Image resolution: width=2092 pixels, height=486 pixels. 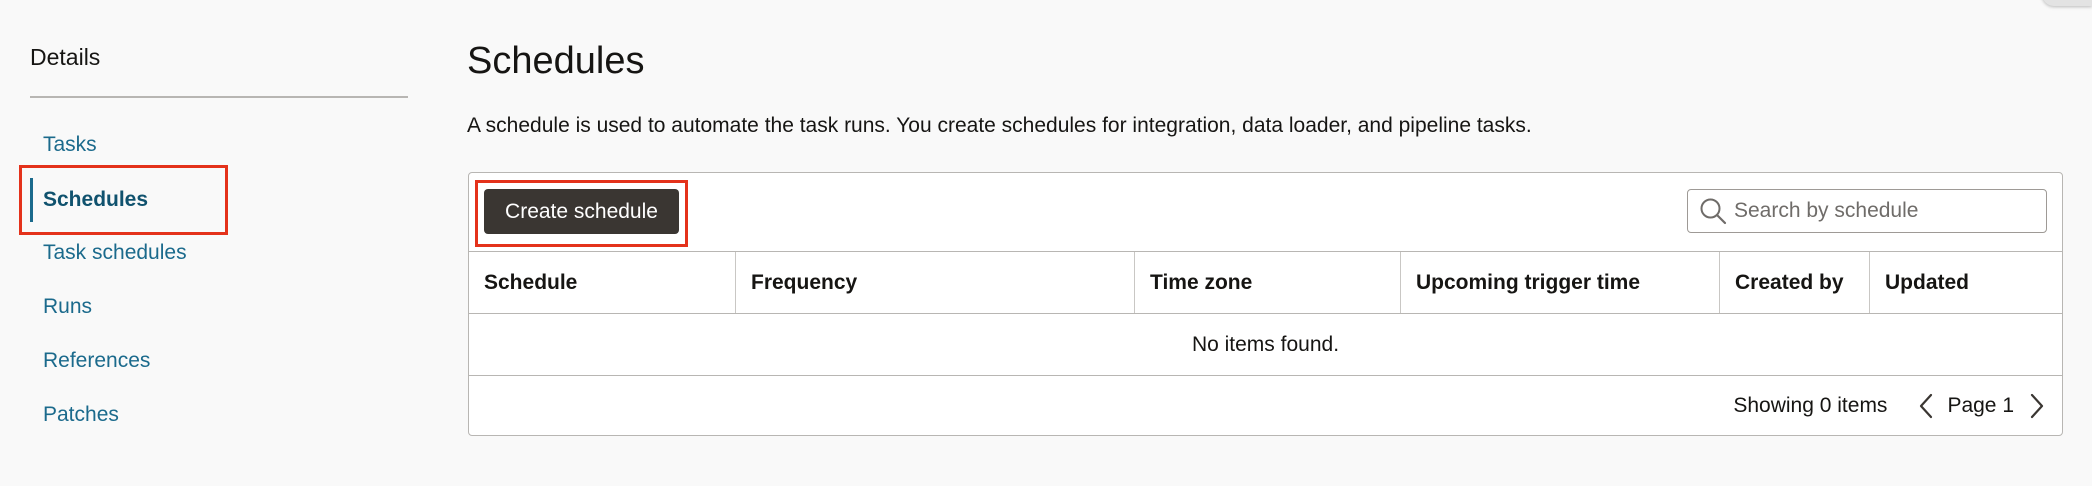 I want to click on chevron-left-icon, so click(x=1926, y=406).